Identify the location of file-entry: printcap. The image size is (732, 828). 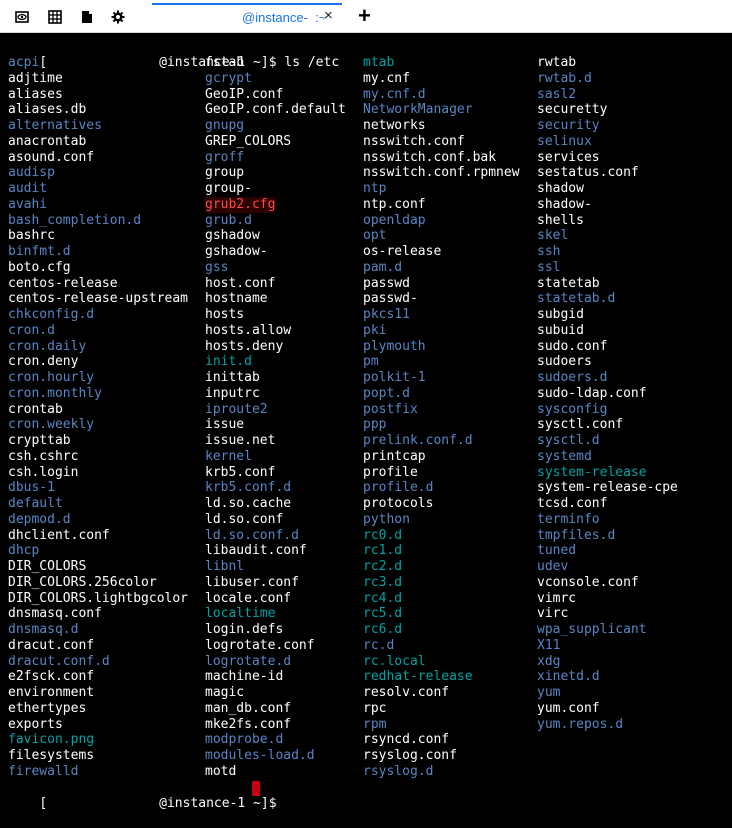
(394, 456).